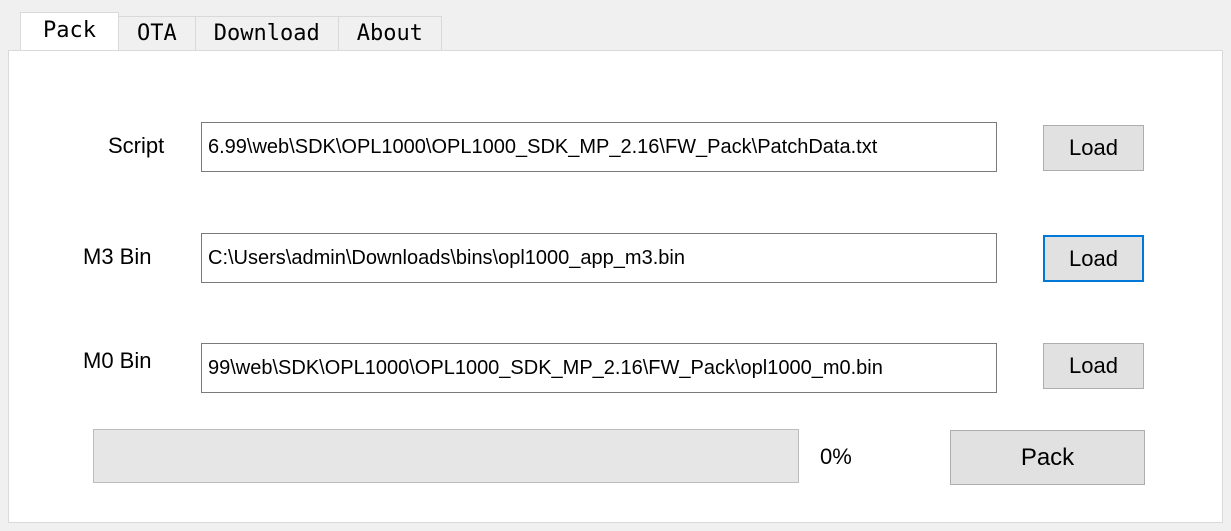 Image resolution: width=1231 pixels, height=531 pixels. Describe the element at coordinates (1093, 148) in the screenshot. I see `script-load-button: Load` at that location.